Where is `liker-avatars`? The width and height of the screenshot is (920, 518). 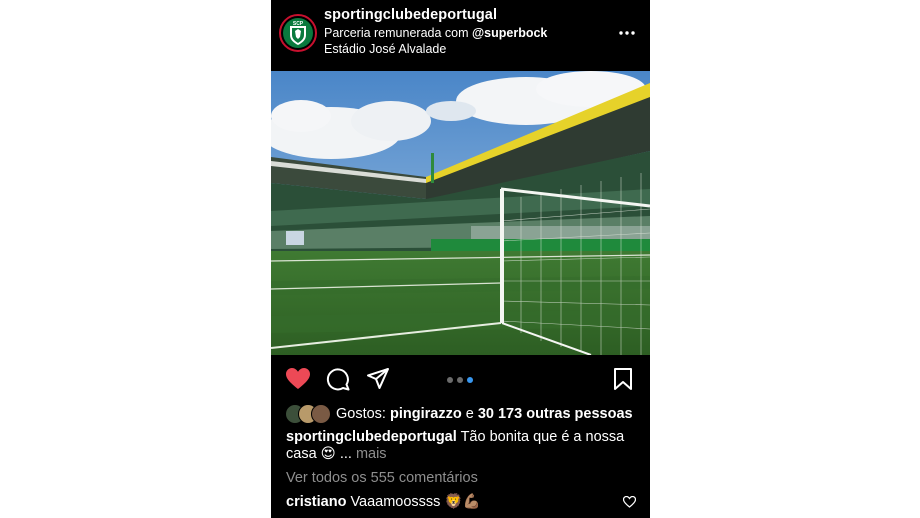 liker-avatars is located at coordinates (308, 414).